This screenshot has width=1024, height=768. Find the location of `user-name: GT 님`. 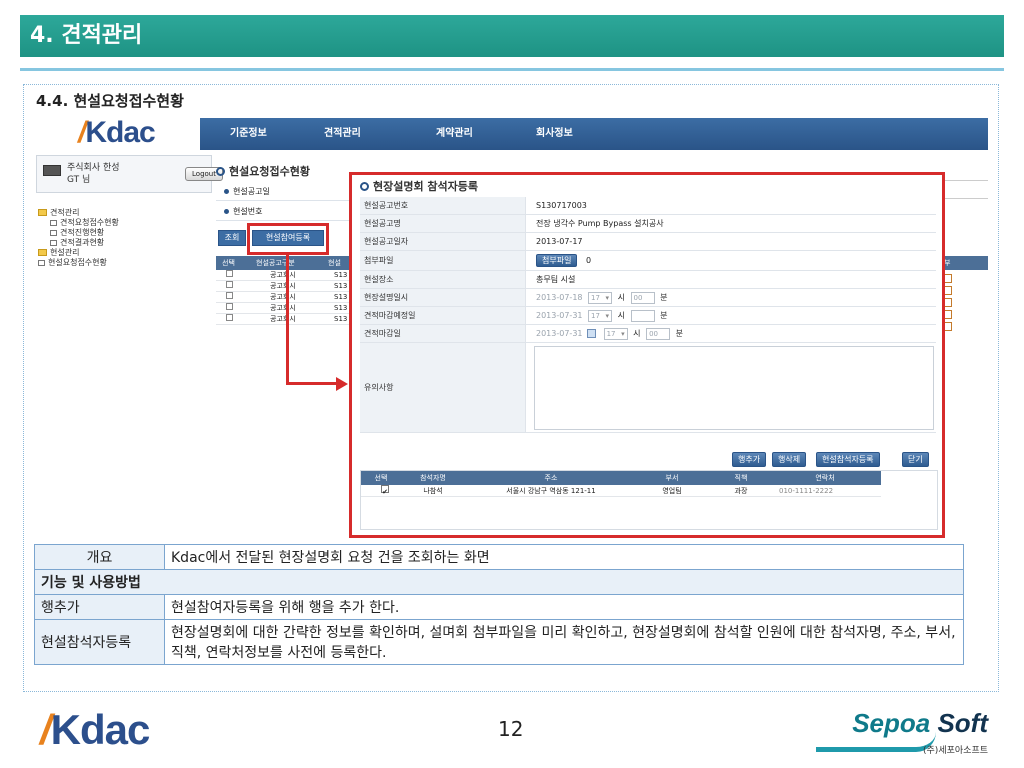

user-name: GT 님 is located at coordinates (79, 180).